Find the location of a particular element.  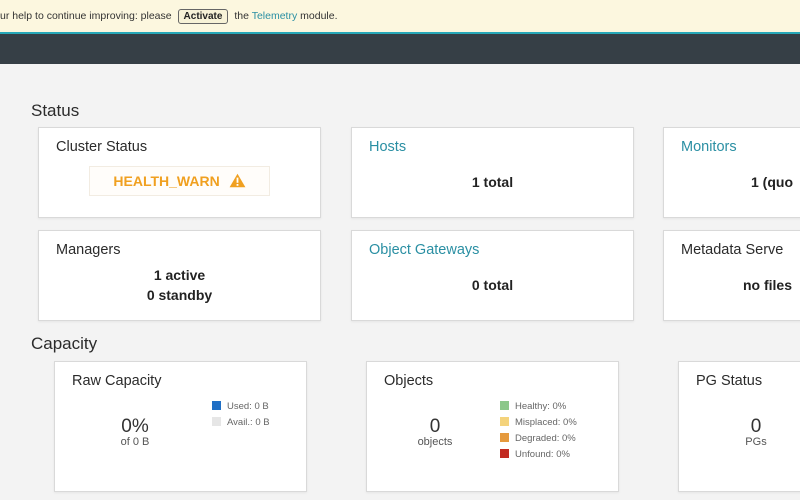

metadata-servers-value: no files is located at coordinates (768, 285).